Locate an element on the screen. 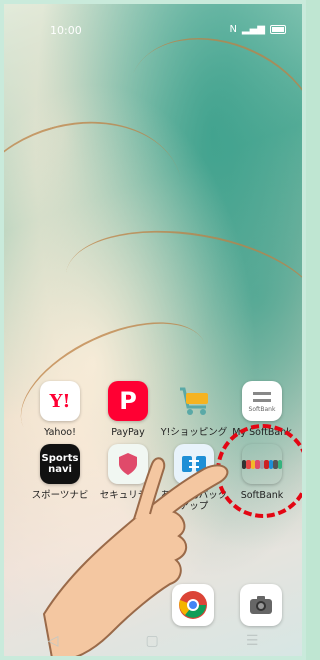 The height and width of the screenshot is (660, 320). paypay-glyph: P is located at coordinates (128, 401).